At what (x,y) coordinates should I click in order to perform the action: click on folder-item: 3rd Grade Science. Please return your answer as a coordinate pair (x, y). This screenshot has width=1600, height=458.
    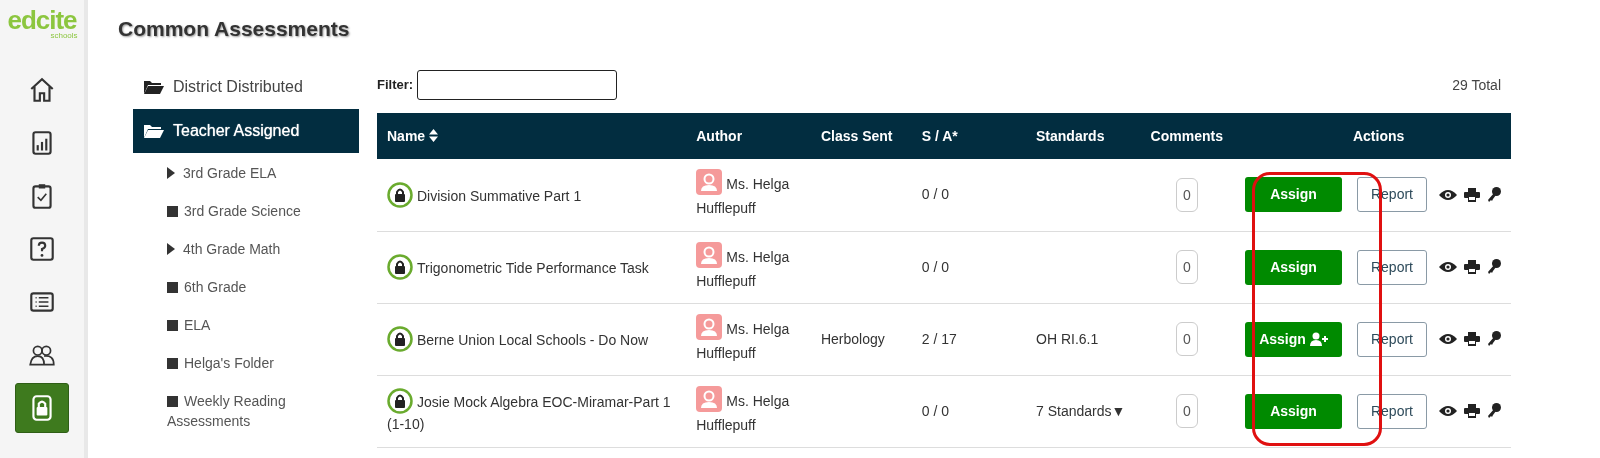
    Looking at the image, I should click on (252, 211).